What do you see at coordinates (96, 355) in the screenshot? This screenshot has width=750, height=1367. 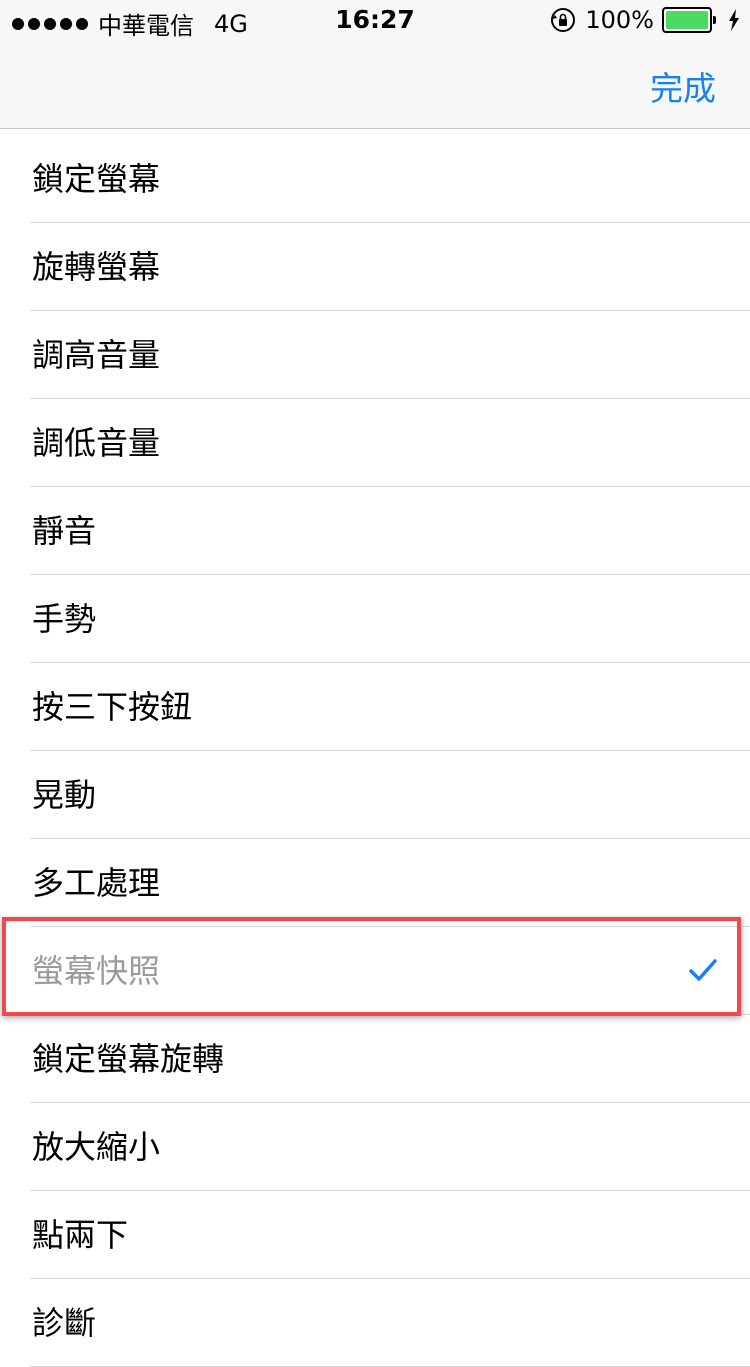 I see `list-item-label: 調高音量` at bounding box center [96, 355].